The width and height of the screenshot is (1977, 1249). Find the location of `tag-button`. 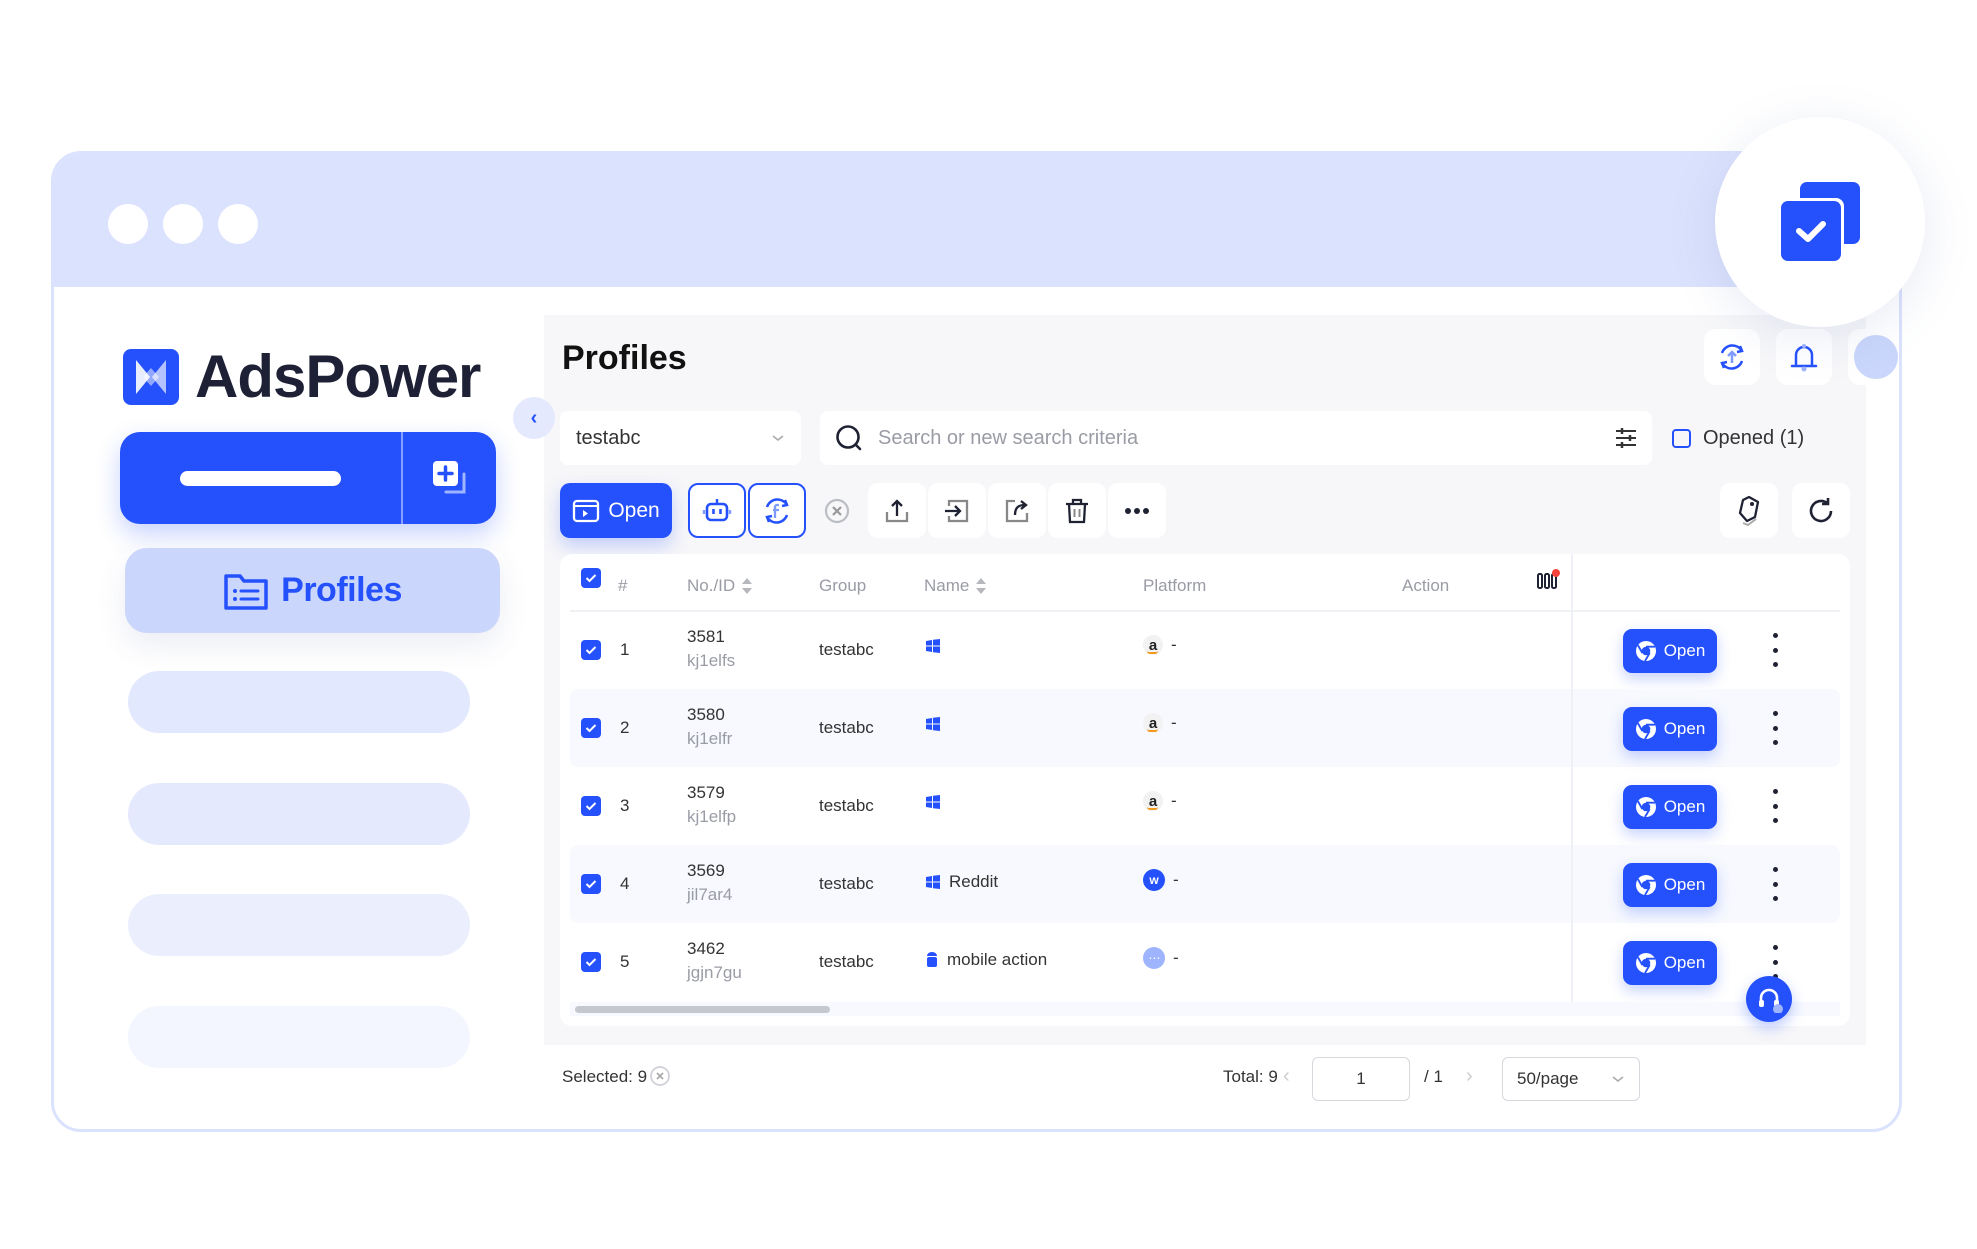

tag-button is located at coordinates (1749, 510).